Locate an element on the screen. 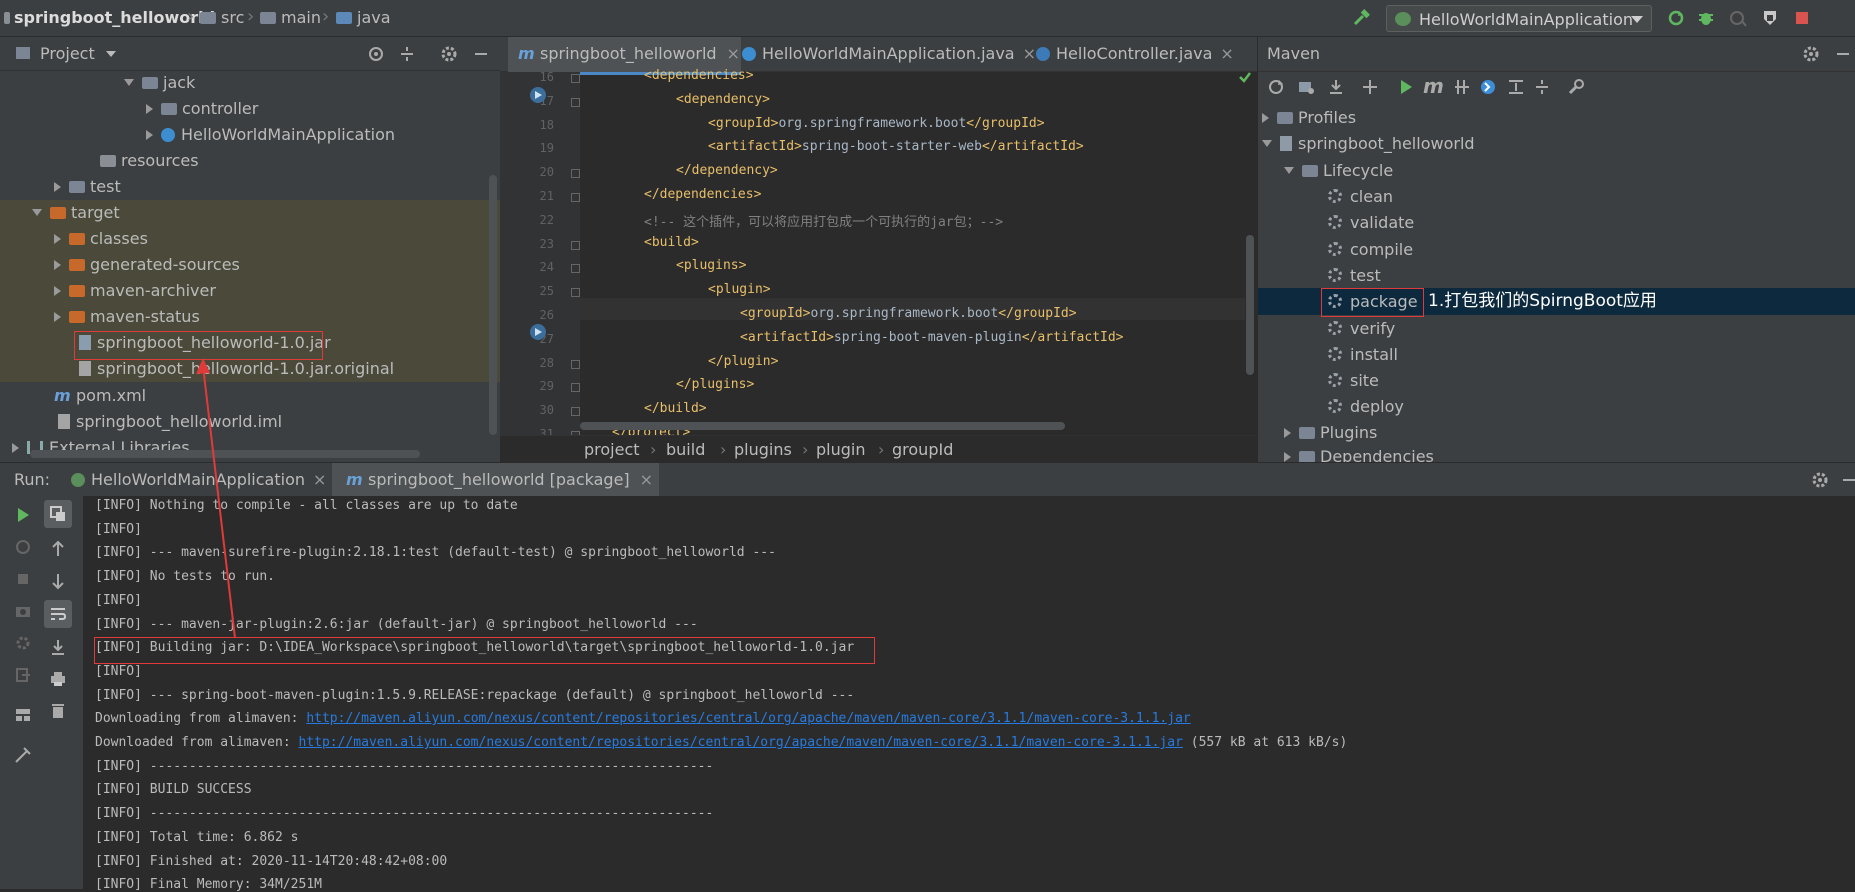 Image resolution: width=1855 pixels, height=892 pixels. editor-vertical-scrollbar is located at coordinates (1250, 305).